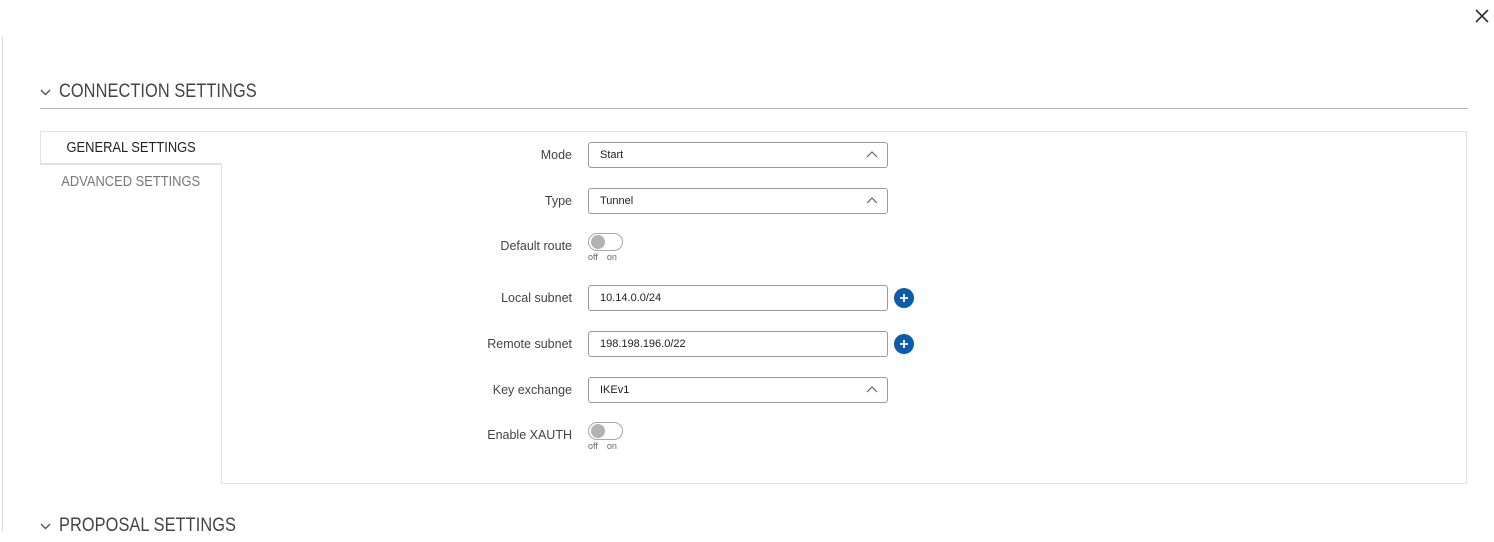 This screenshot has width=1494, height=542. What do you see at coordinates (738, 298) in the screenshot?
I see `local-subnet-input` at bounding box center [738, 298].